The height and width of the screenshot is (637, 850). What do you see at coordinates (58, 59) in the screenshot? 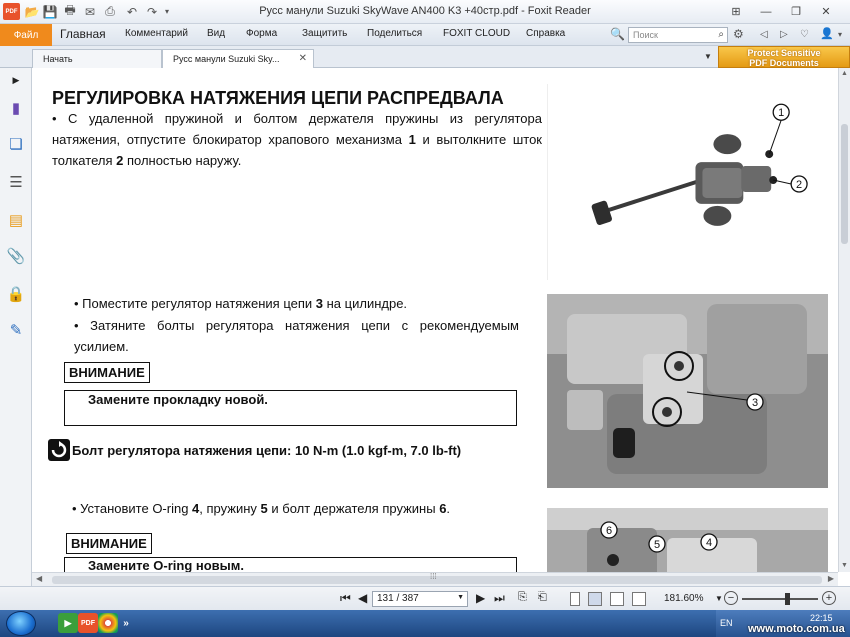
I see `tab-start-label: Начать` at bounding box center [58, 59].